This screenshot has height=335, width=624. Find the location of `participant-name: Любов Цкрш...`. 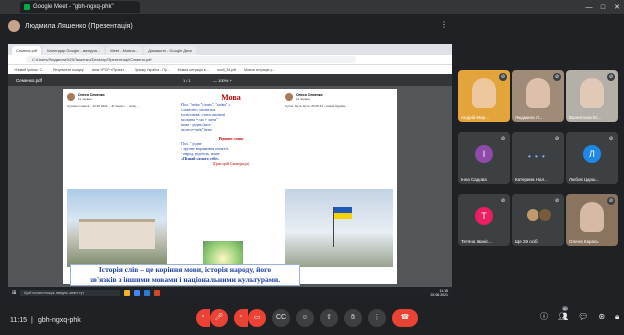

participant-name: Любов Цкрш... is located at coordinates (584, 179).